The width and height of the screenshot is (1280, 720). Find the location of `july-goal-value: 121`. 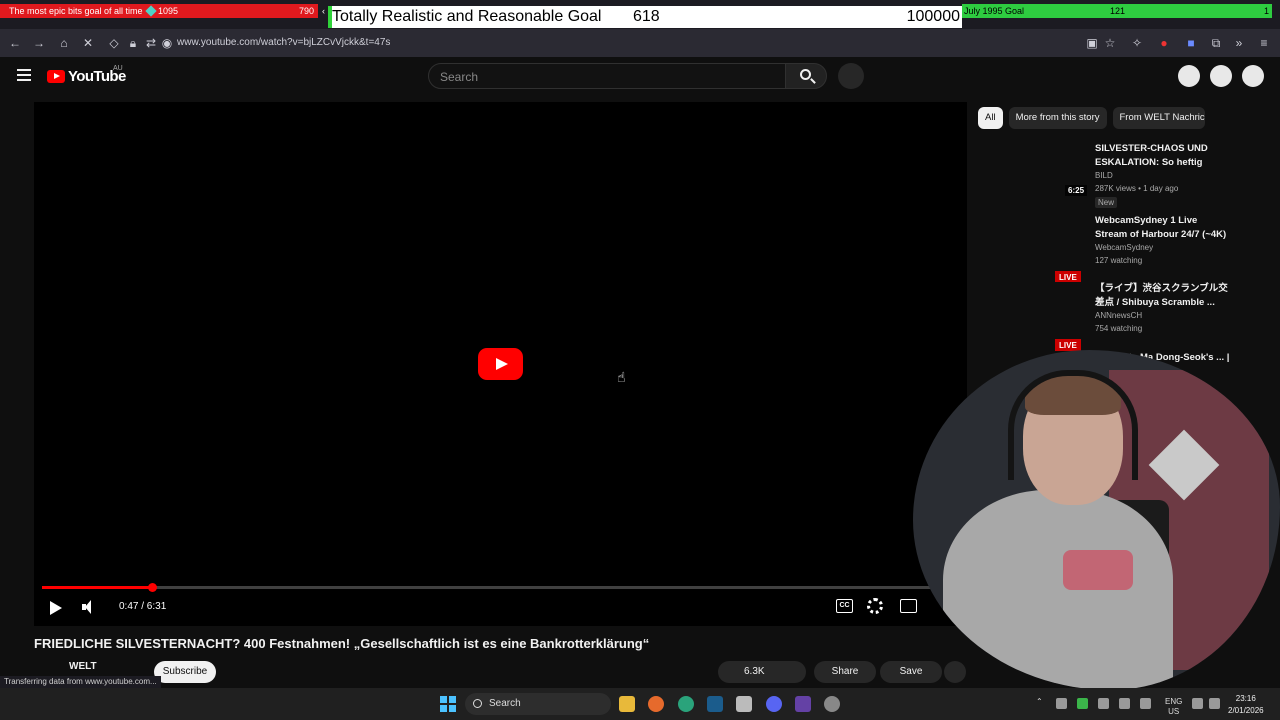

july-goal-value: 121 is located at coordinates (1118, 11).